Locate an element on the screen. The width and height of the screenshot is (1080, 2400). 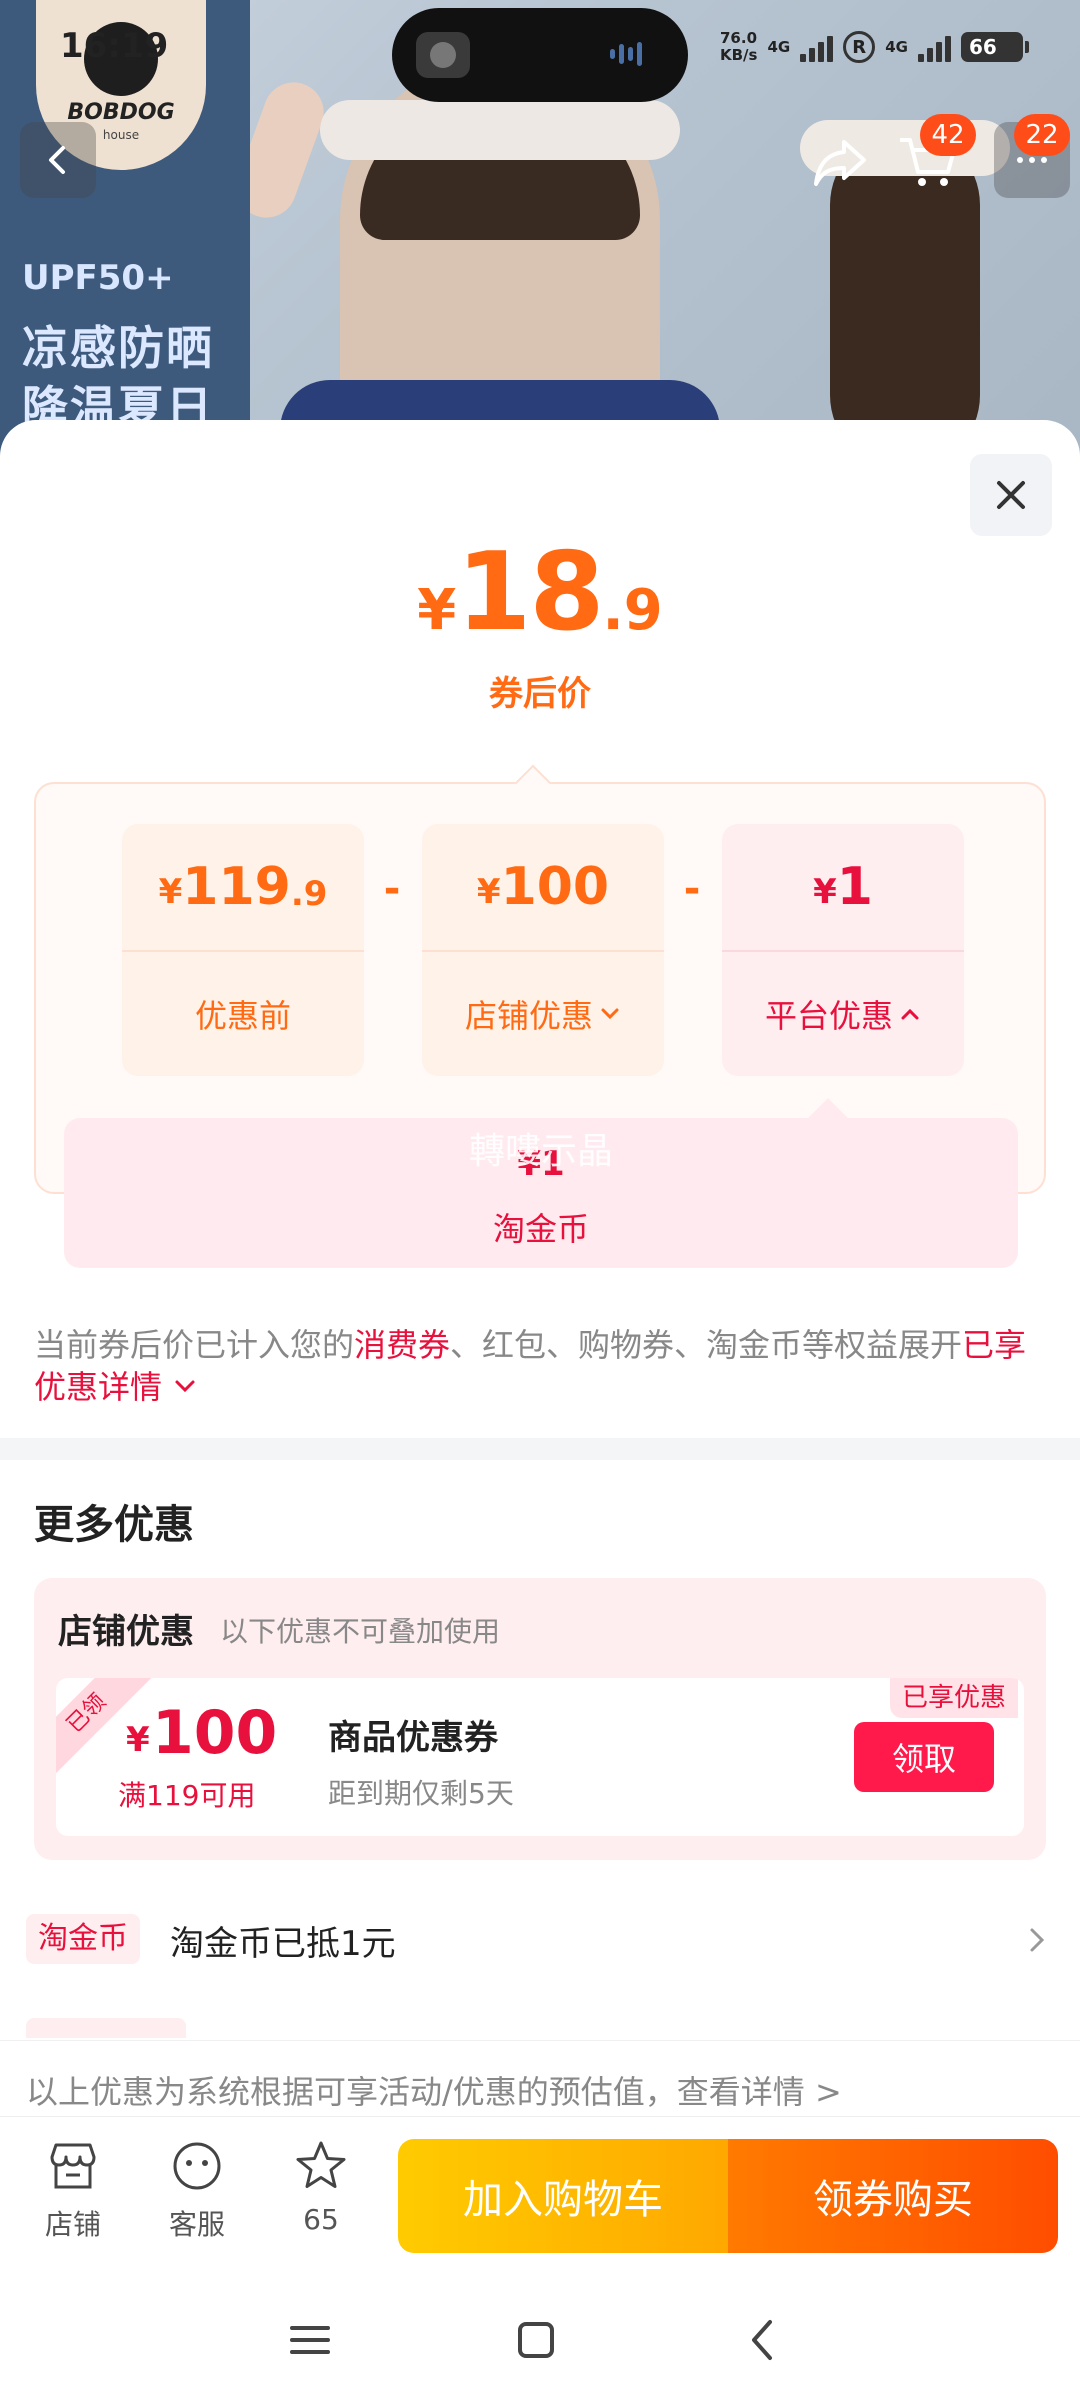
coupon-expiry: 距到期仅剩5天 is located at coordinates (421, 1793).